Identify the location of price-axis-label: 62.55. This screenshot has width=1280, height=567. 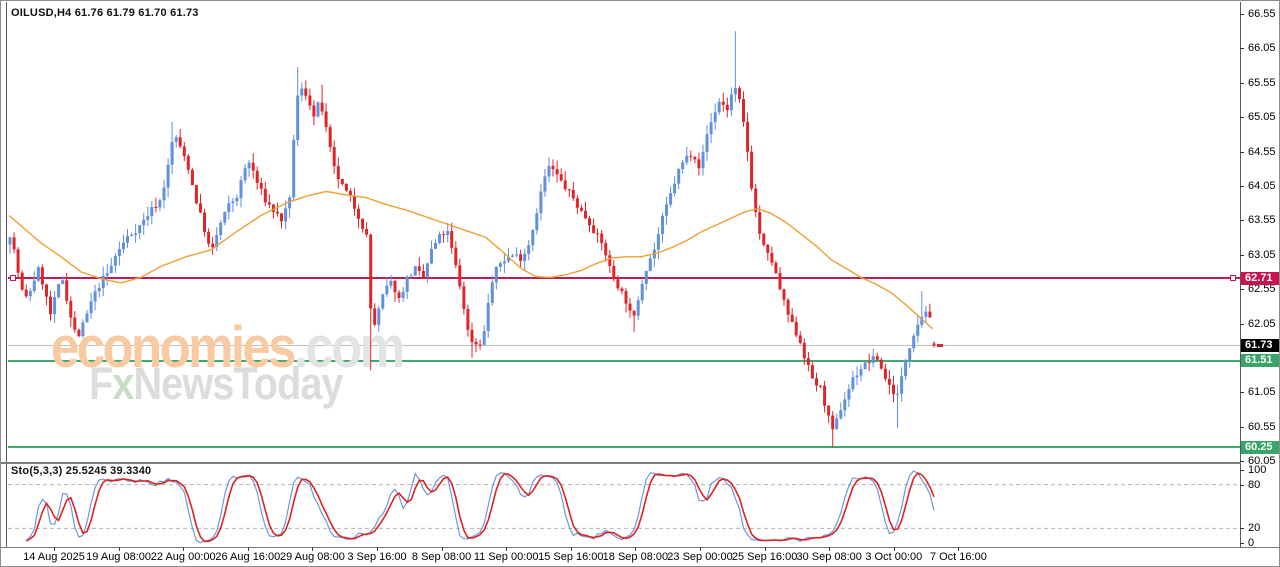
(1262, 289).